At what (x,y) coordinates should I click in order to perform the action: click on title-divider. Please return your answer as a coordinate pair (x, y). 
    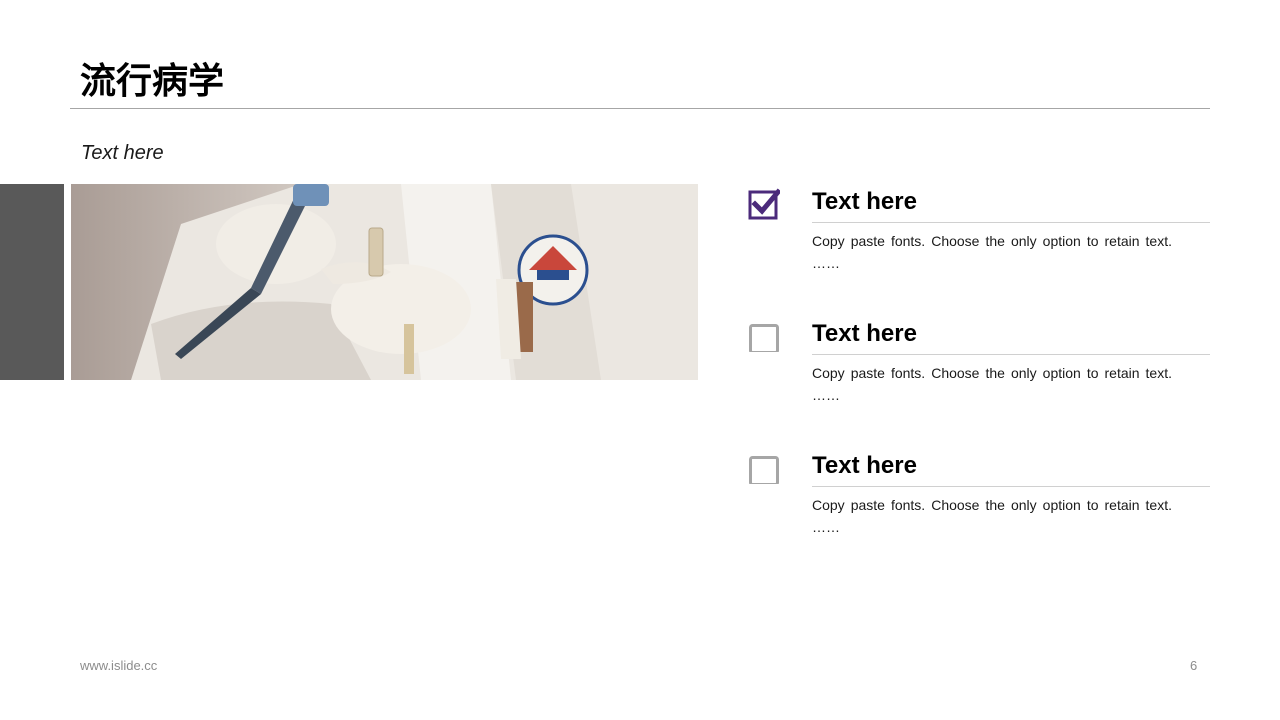
    Looking at the image, I should click on (640, 108).